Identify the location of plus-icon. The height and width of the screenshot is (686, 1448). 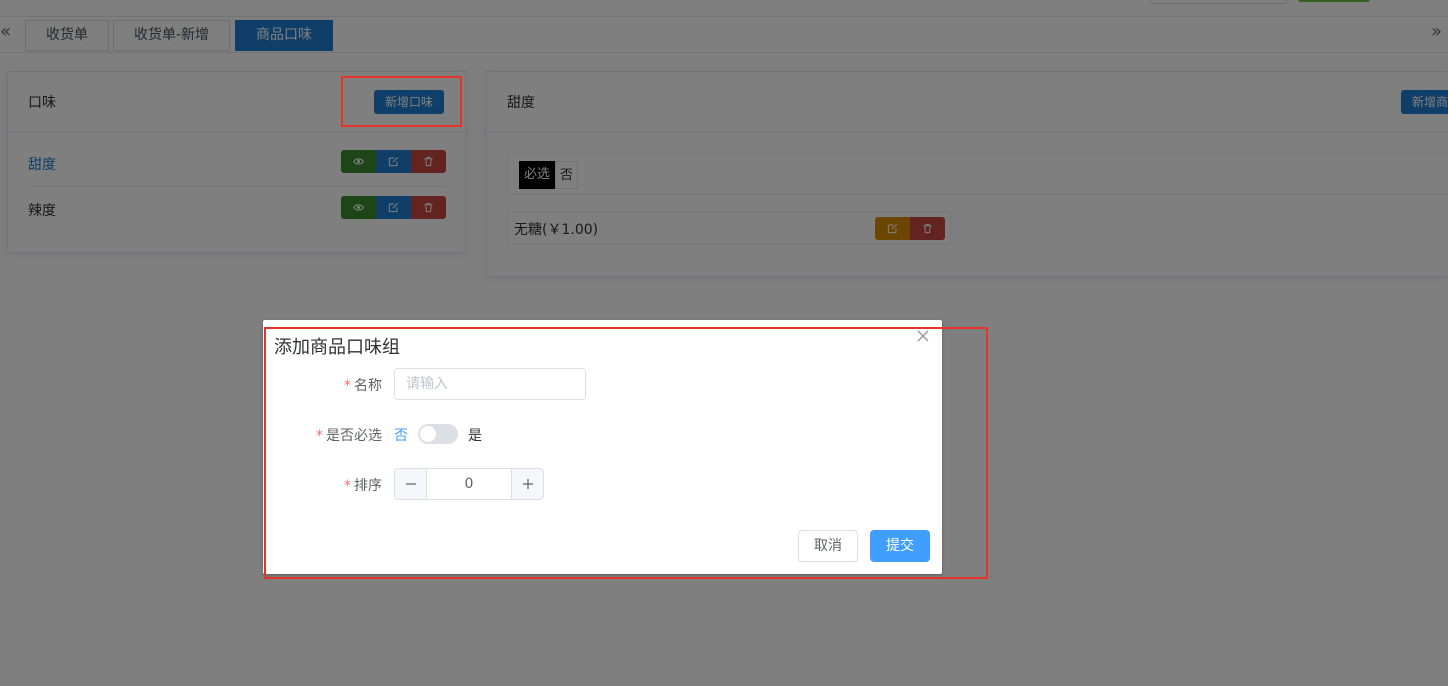
(527, 484).